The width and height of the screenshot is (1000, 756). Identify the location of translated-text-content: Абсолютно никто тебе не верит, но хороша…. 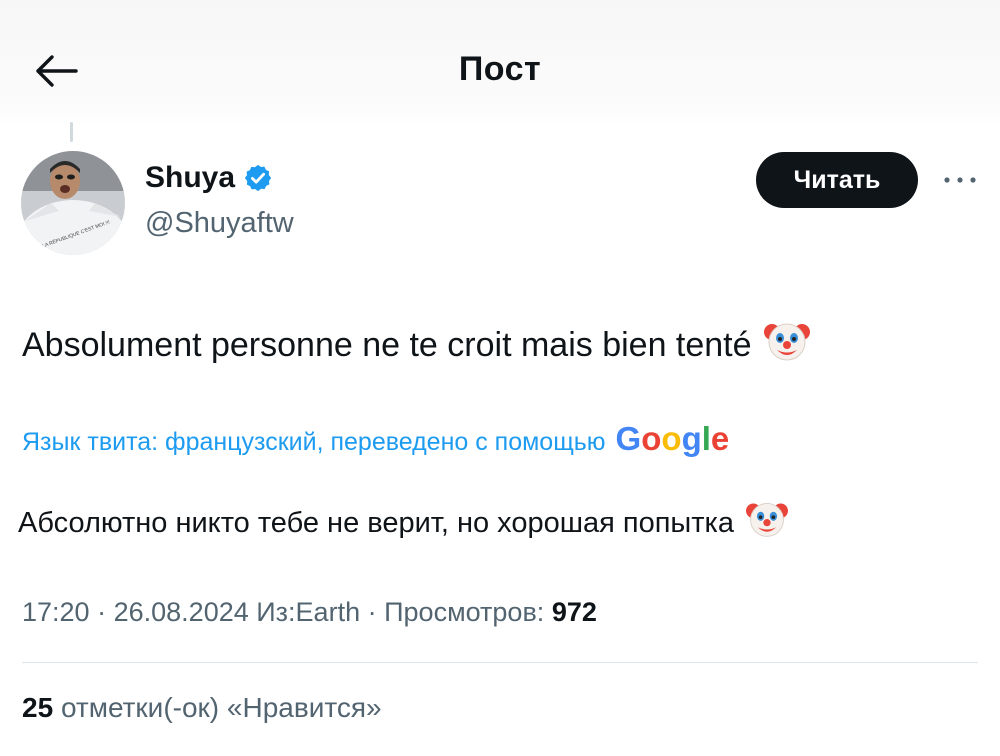
(376, 522).